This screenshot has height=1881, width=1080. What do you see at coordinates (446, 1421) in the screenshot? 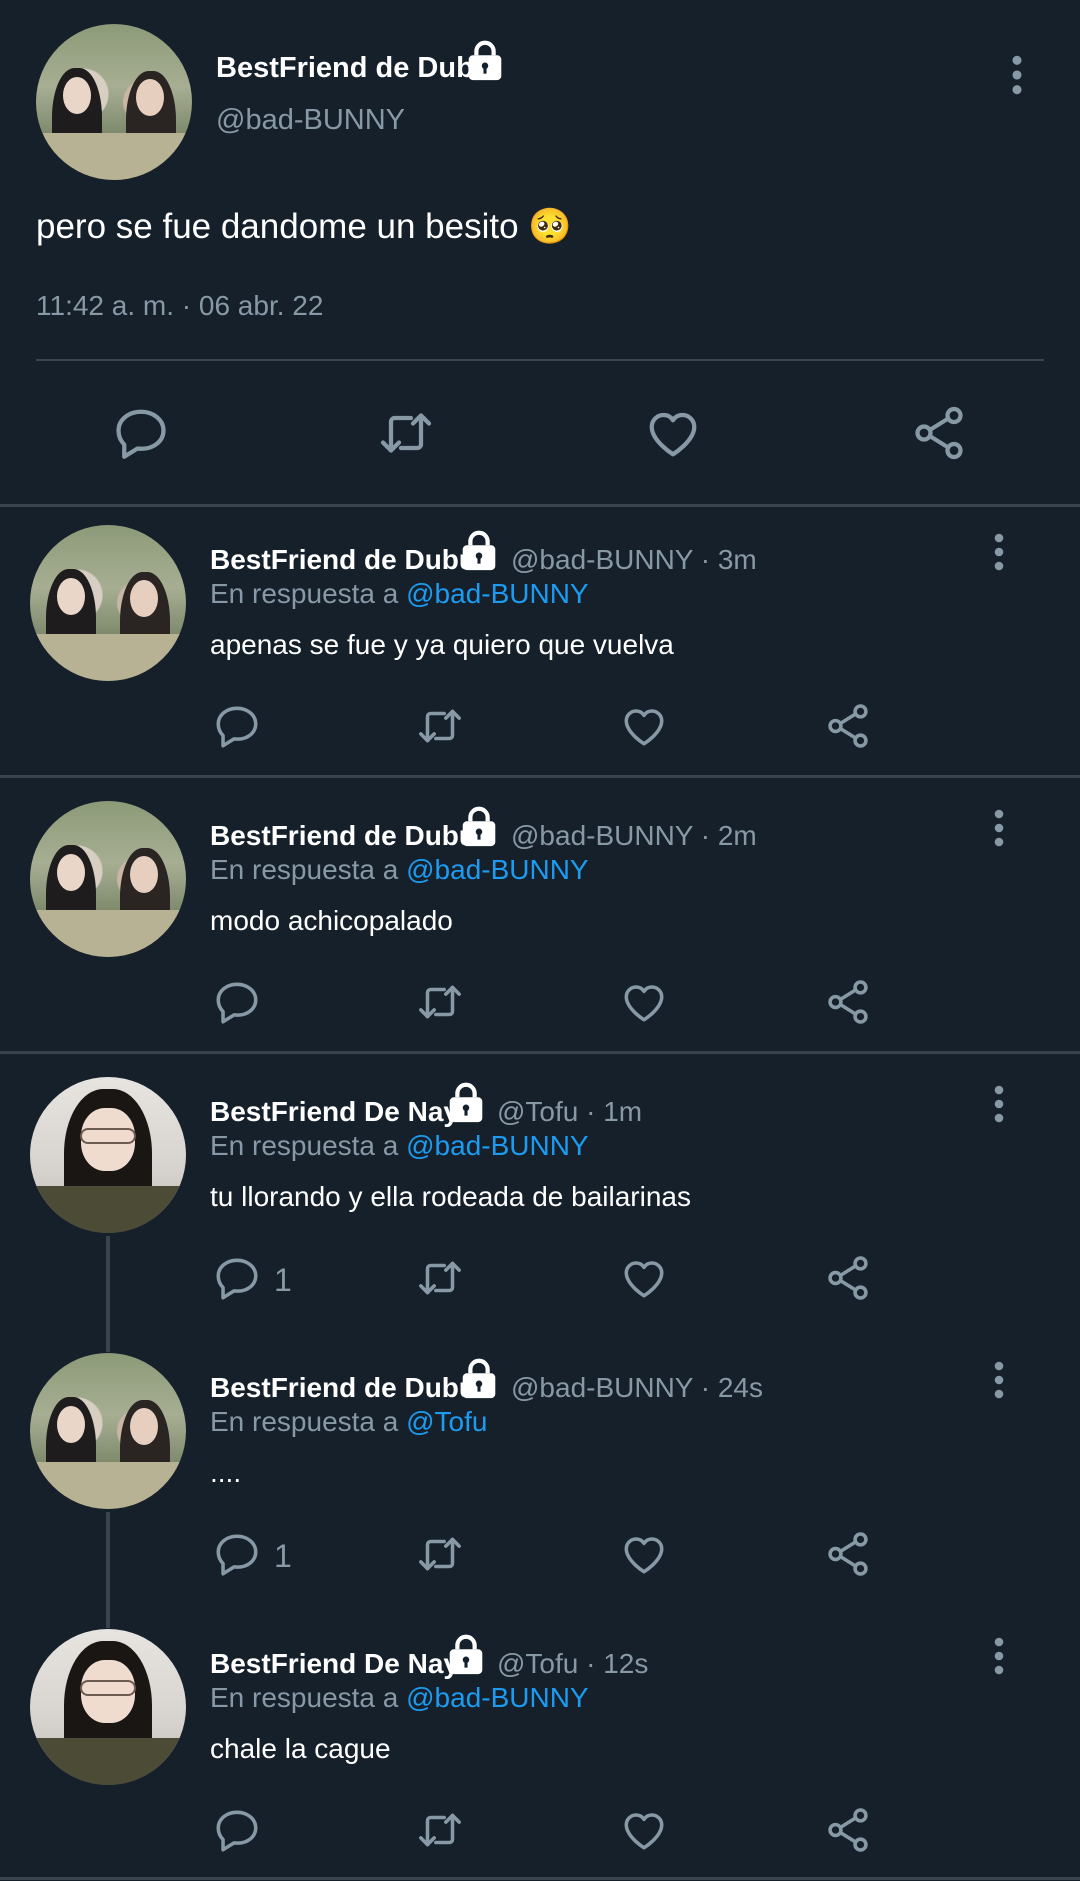
I see `mention-link: @Tofu` at bounding box center [446, 1421].